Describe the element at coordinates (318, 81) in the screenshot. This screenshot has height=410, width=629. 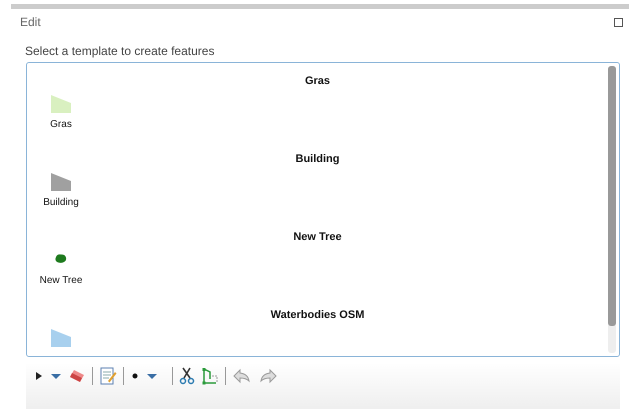
I see `group-heading: Gras` at that location.